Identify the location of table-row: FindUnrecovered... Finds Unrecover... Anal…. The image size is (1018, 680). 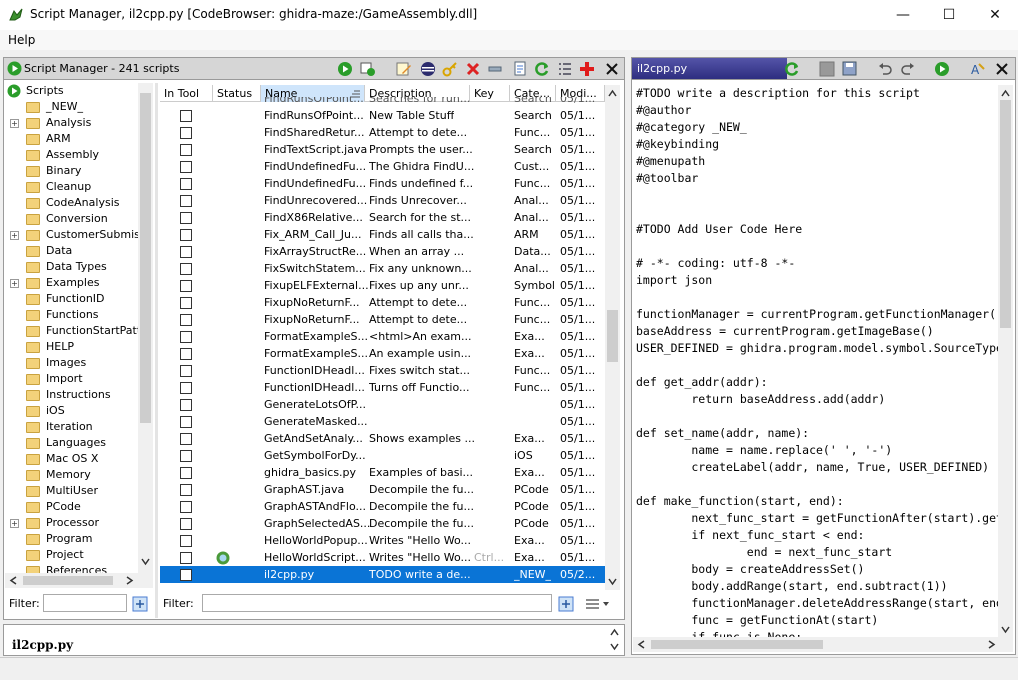
(382, 200).